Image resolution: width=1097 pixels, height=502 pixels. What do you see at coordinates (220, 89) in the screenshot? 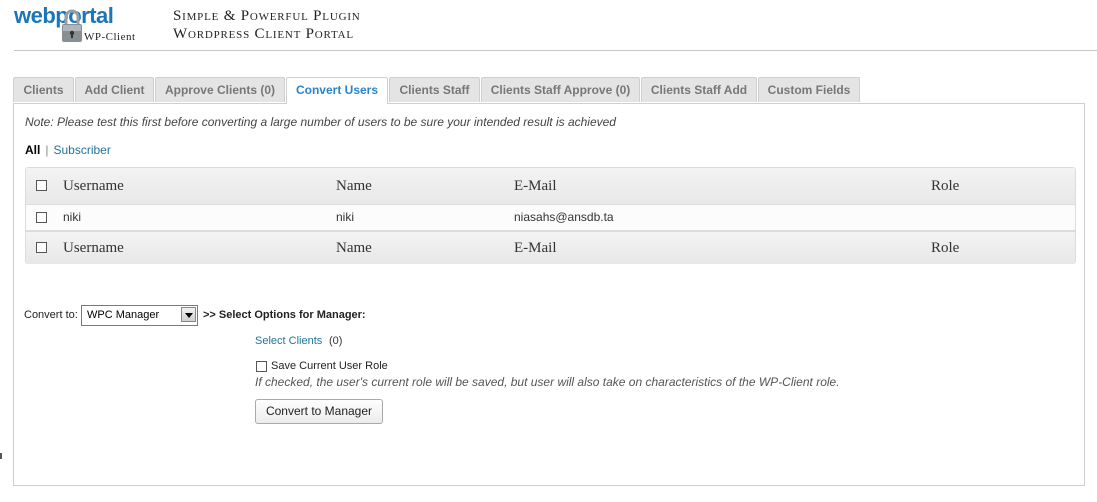
I see `tab-approve-clients: Approve Clients (0)` at bounding box center [220, 89].